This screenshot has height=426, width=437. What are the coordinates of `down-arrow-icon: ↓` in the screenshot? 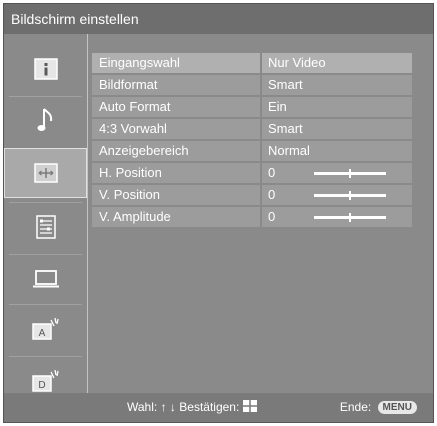 It's located at (172, 407).